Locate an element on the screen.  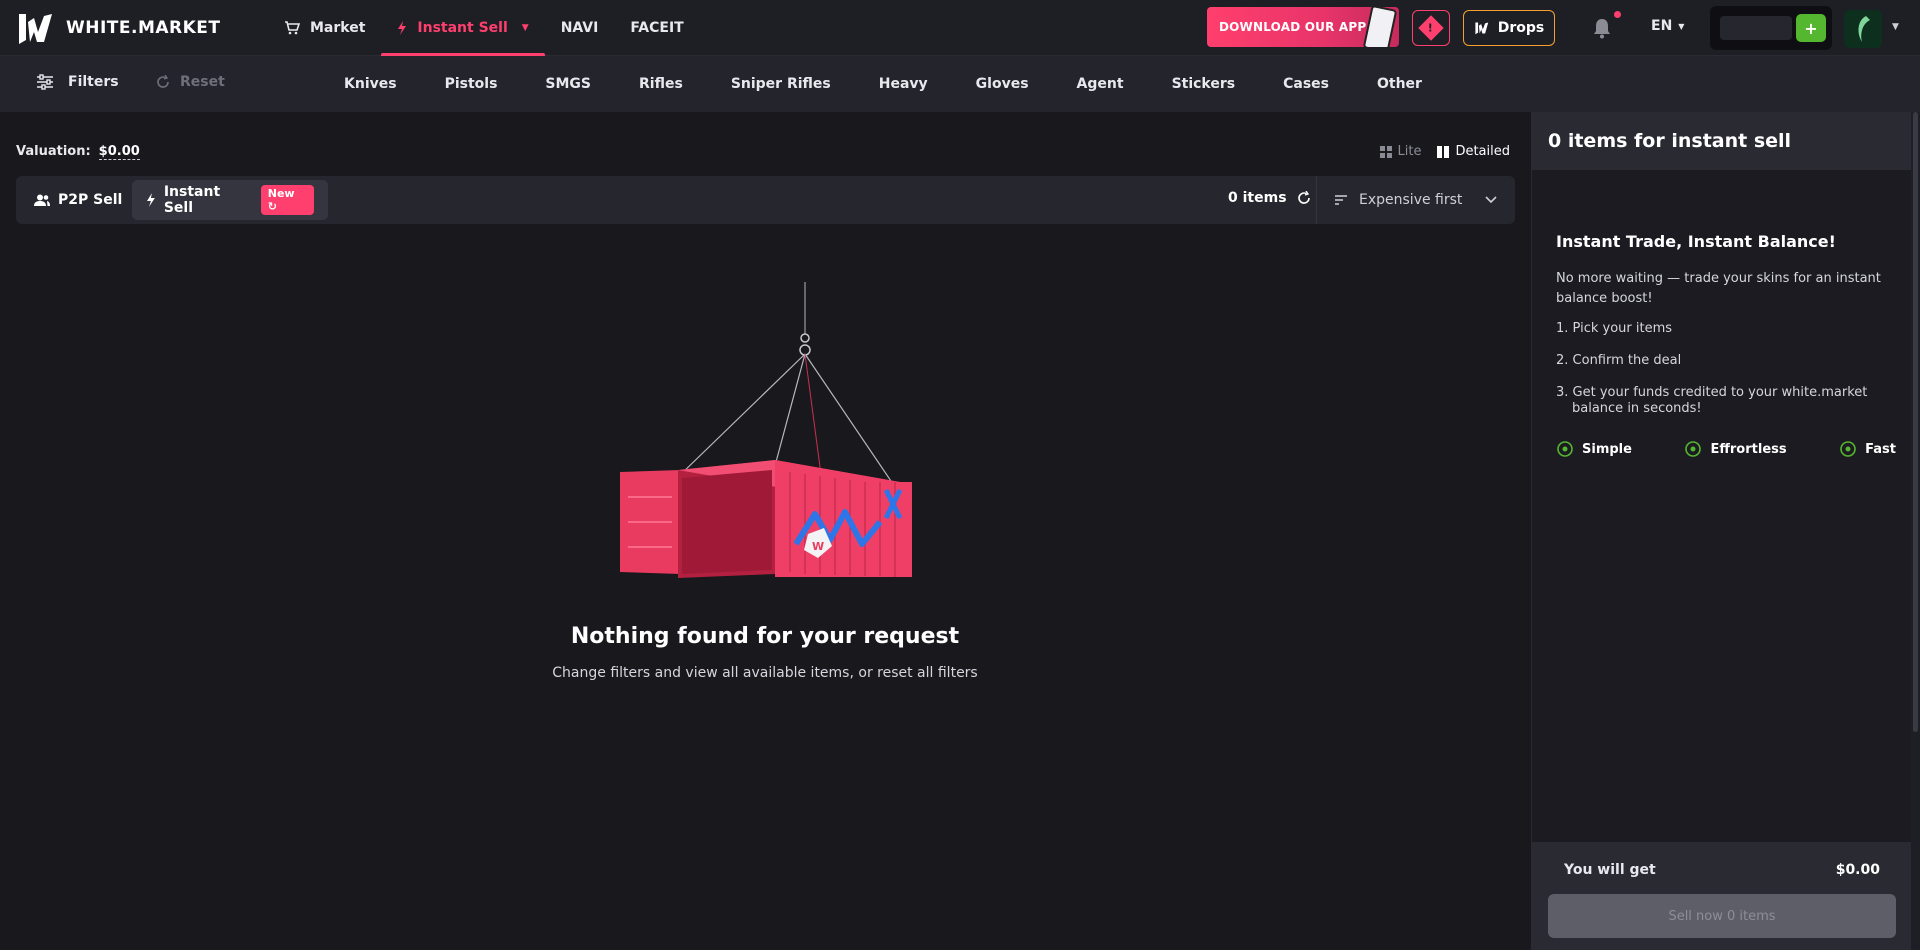
category-rifles: Rifles is located at coordinates (661, 84).